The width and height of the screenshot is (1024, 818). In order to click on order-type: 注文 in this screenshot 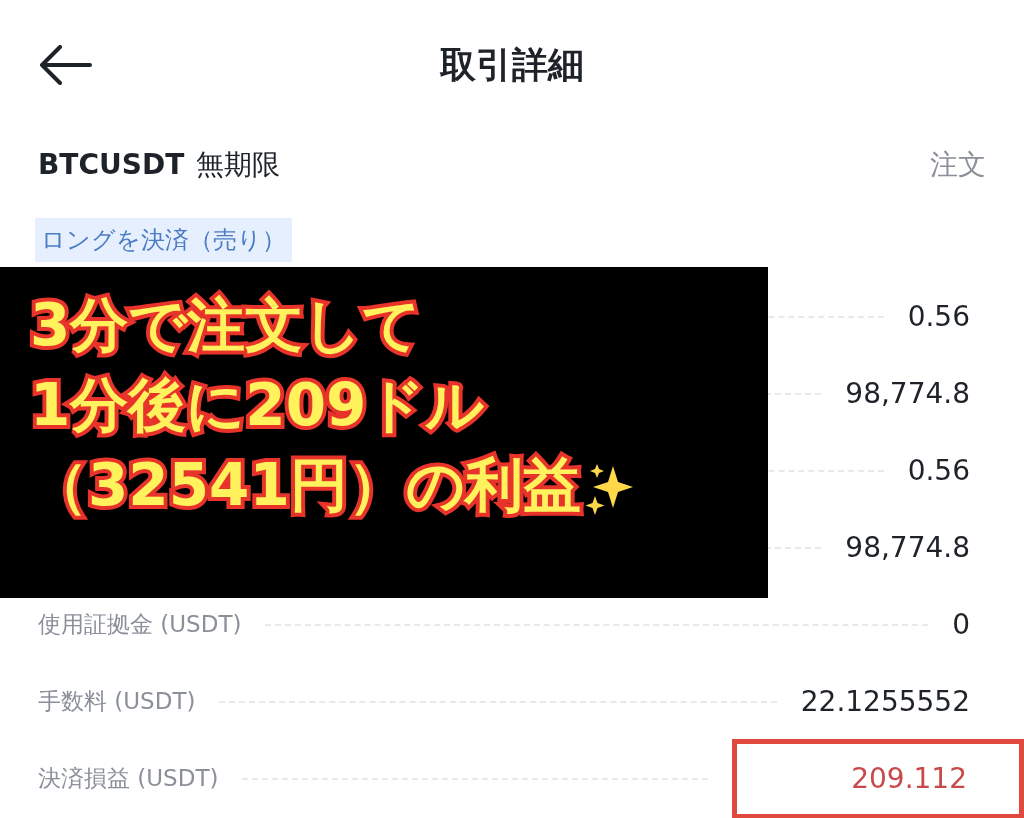, I will do `click(958, 165)`.